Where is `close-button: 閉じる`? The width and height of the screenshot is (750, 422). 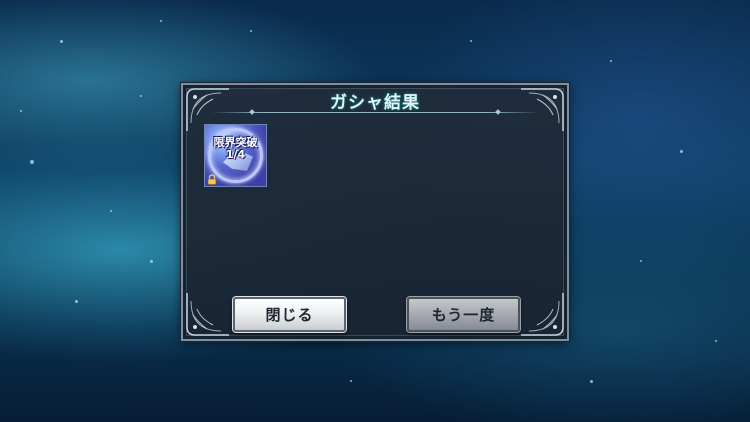 close-button: 閉じる is located at coordinates (289, 314).